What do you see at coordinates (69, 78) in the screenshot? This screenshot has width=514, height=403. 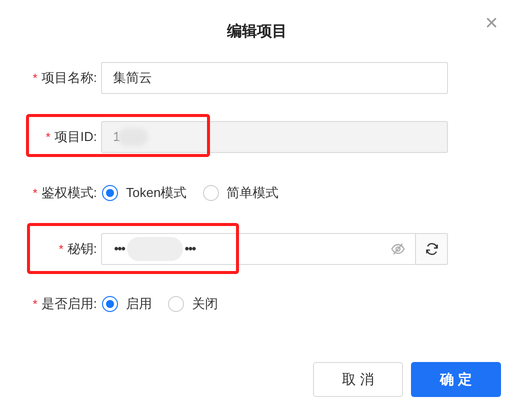 I see `field-label: 项目名称:` at bounding box center [69, 78].